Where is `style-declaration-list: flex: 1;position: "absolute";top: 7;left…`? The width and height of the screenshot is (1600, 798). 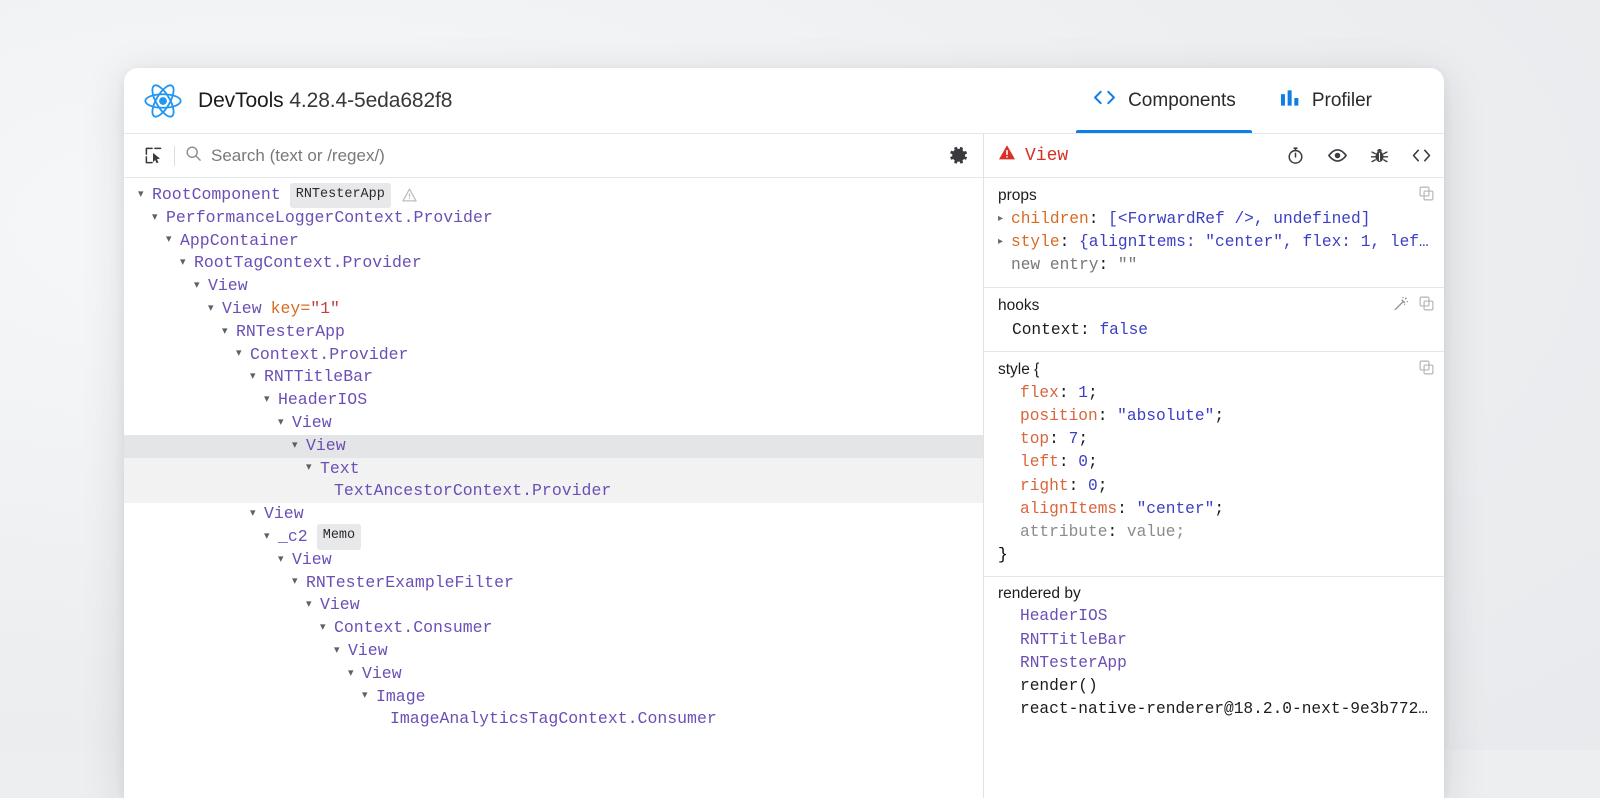
style-declaration-list: flex: 1;position: "absolute";top: 7;left… is located at coordinates (1214, 463).